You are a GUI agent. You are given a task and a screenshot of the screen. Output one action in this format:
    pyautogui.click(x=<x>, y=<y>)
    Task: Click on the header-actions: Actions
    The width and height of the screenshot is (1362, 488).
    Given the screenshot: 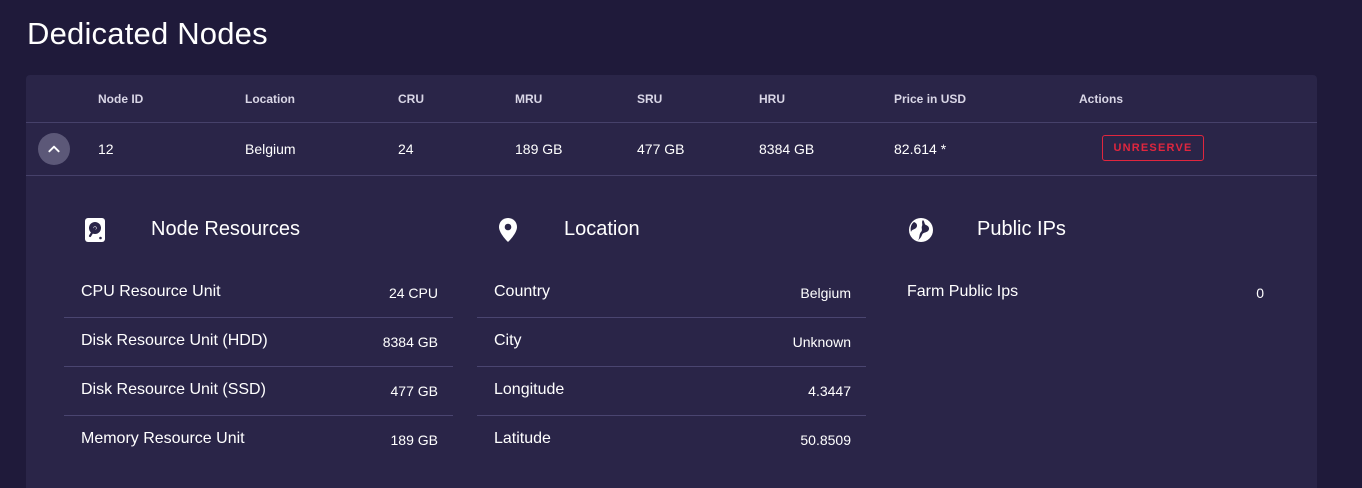 What is the action you would take?
    pyautogui.click(x=1101, y=99)
    